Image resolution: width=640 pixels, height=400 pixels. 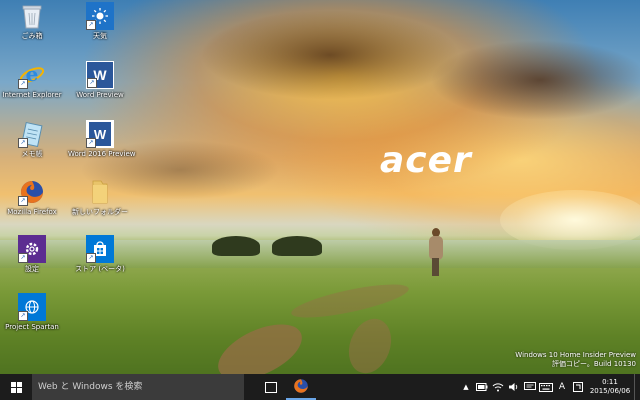 I want to click on battery-icon, so click(x=482, y=387).